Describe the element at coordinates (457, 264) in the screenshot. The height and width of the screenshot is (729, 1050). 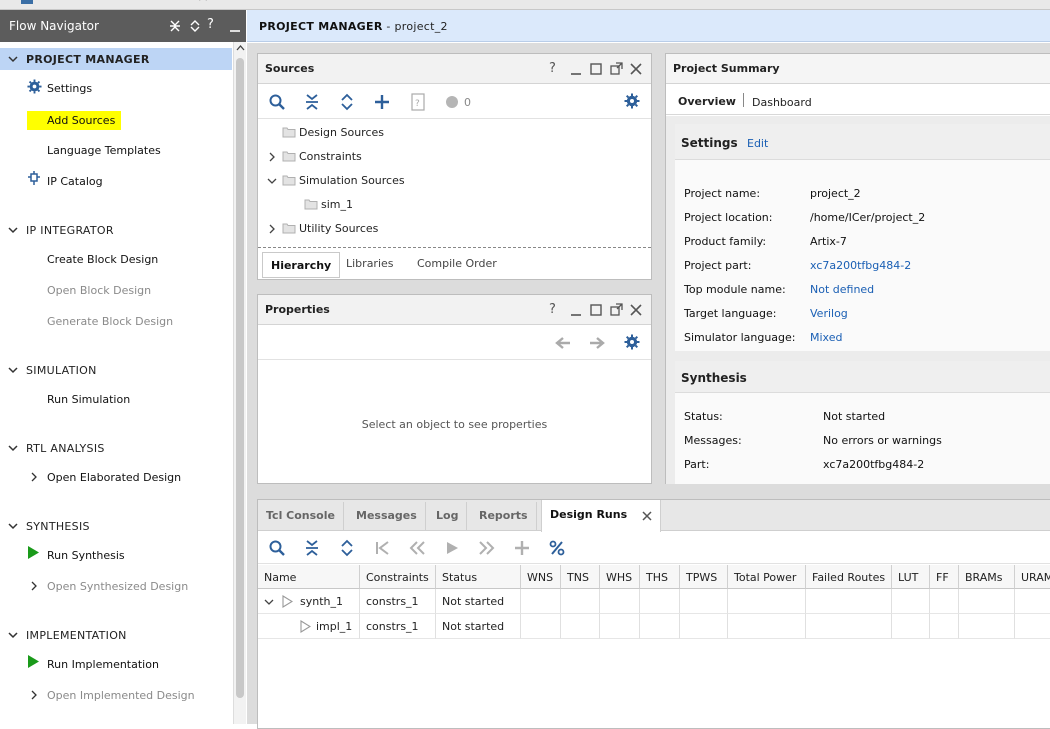
I see `tab-compile-order: Compile Order` at that location.